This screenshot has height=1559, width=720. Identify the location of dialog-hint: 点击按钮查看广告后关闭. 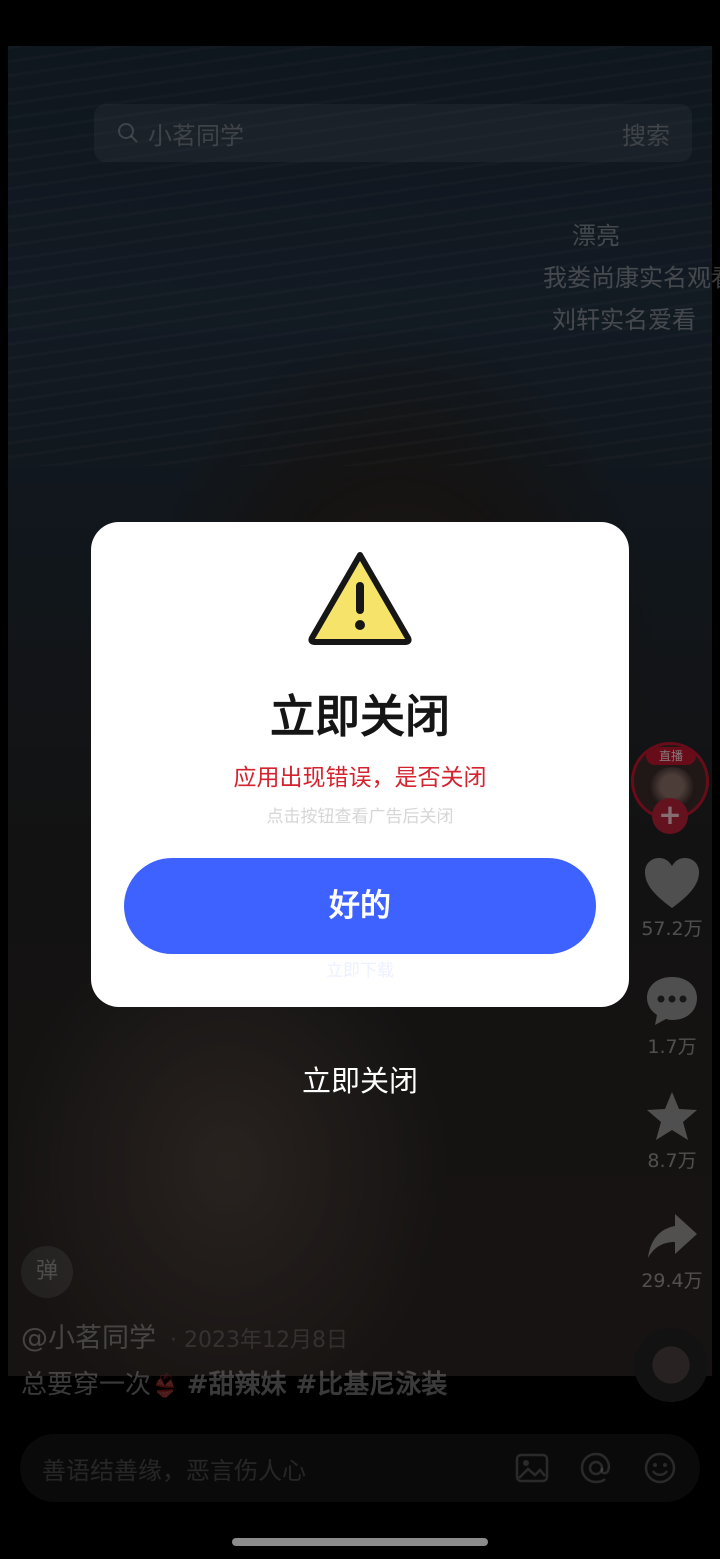
(360, 817).